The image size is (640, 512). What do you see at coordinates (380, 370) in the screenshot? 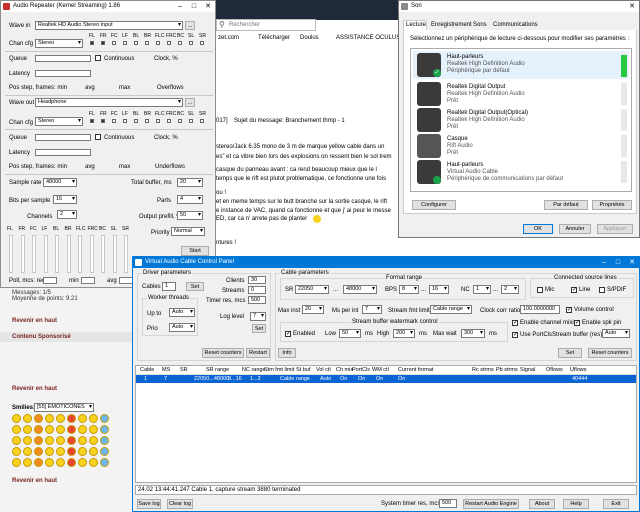
I see `table-column-header: WM ctl` at bounding box center [380, 370].